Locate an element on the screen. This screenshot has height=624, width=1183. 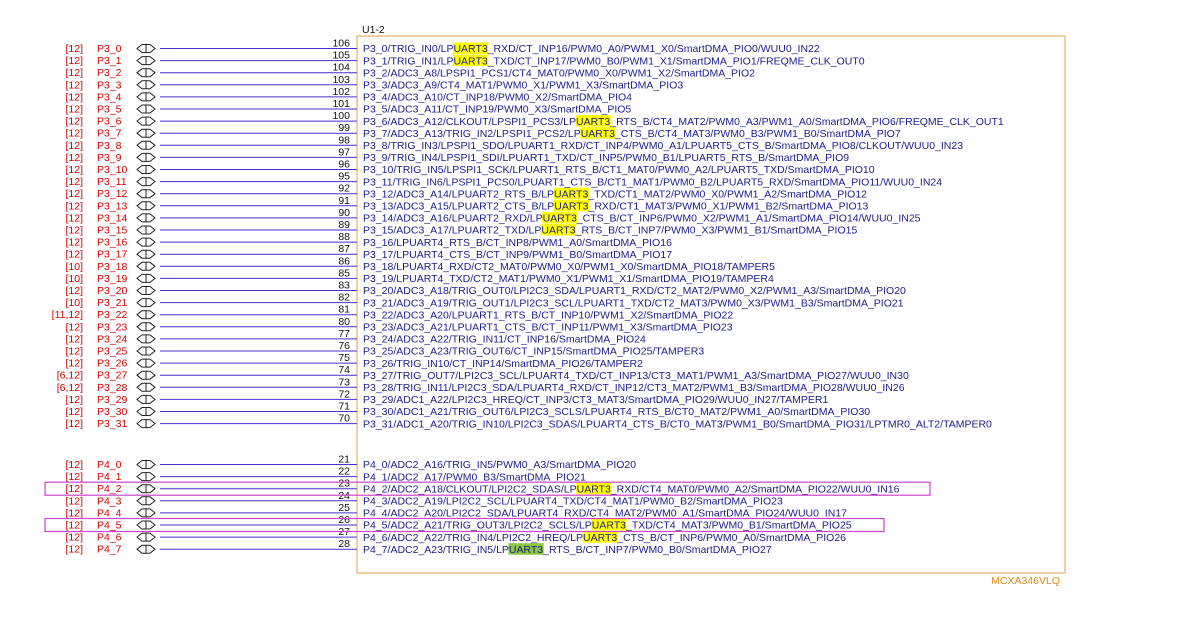
net-label: P3_18 is located at coordinates (112, 267).